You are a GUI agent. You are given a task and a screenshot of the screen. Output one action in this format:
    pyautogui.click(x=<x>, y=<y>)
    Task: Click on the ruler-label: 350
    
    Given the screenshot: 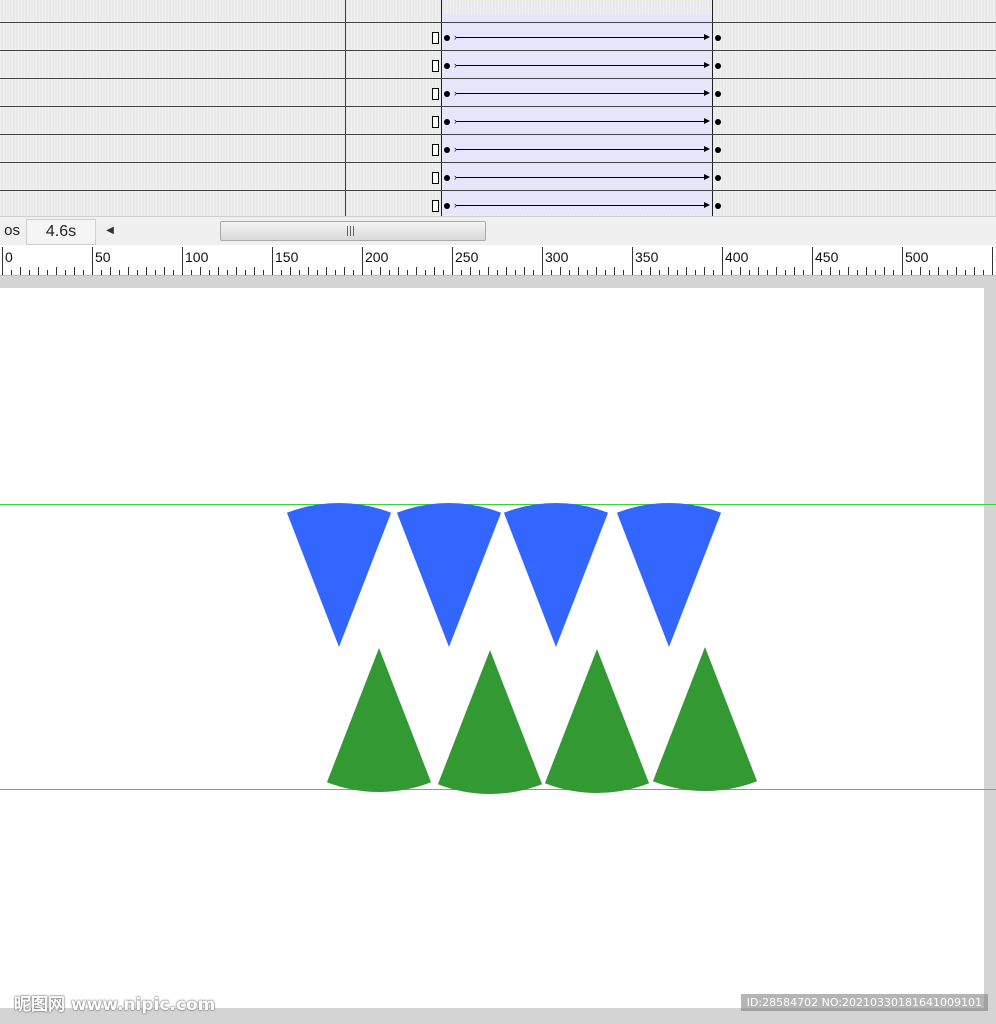 What is the action you would take?
    pyautogui.click(x=647, y=257)
    